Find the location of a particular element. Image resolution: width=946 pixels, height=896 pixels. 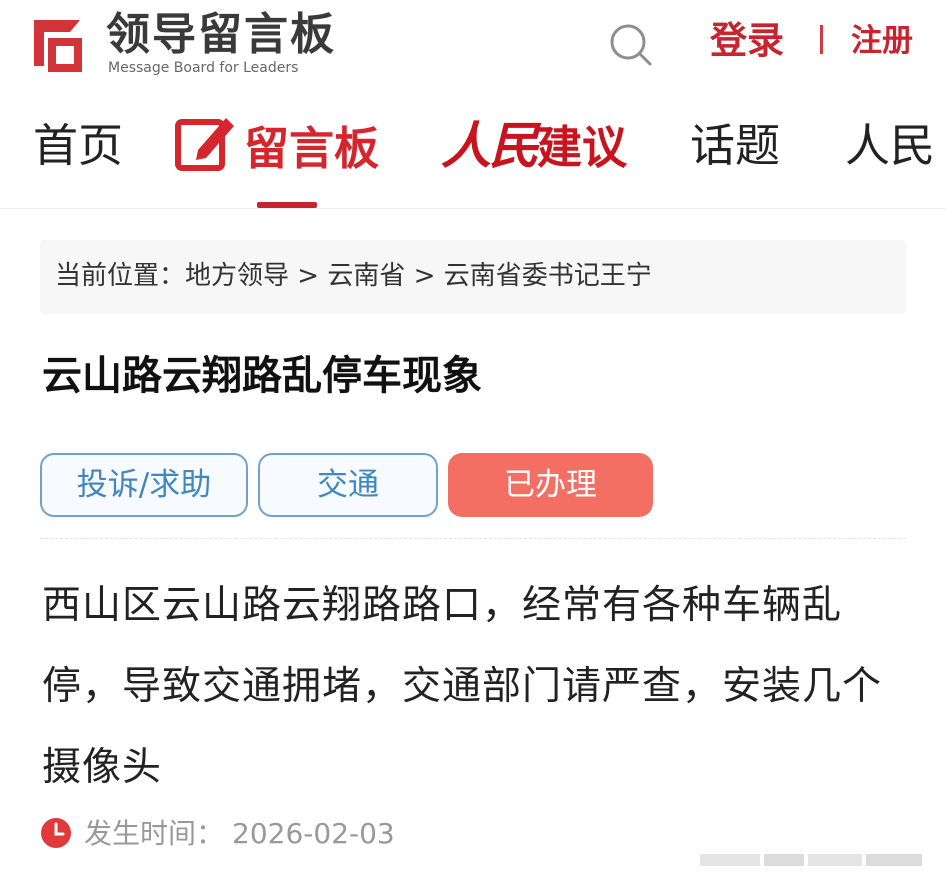

tag-domain: 交通 is located at coordinates (348, 485).